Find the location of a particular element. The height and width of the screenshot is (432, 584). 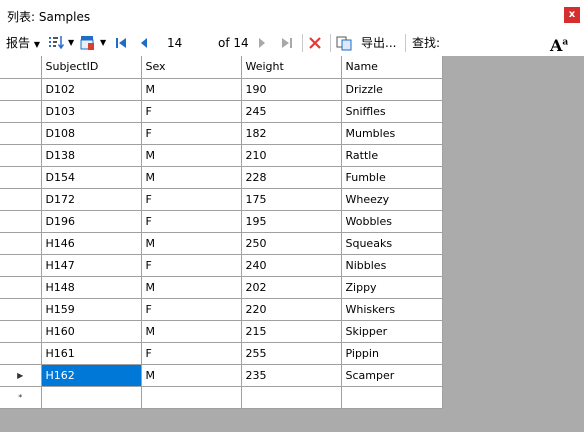

cell-name: Squeaks is located at coordinates (392, 243).